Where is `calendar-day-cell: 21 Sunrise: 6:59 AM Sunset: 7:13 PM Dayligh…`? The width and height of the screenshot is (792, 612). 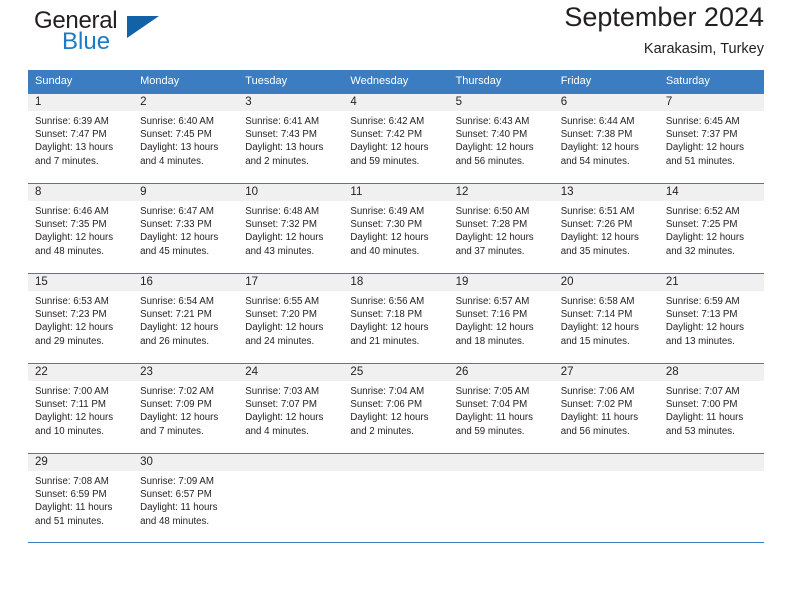 calendar-day-cell: 21 Sunrise: 6:59 AM Sunset: 7:13 PM Dayligh… is located at coordinates (711, 318).